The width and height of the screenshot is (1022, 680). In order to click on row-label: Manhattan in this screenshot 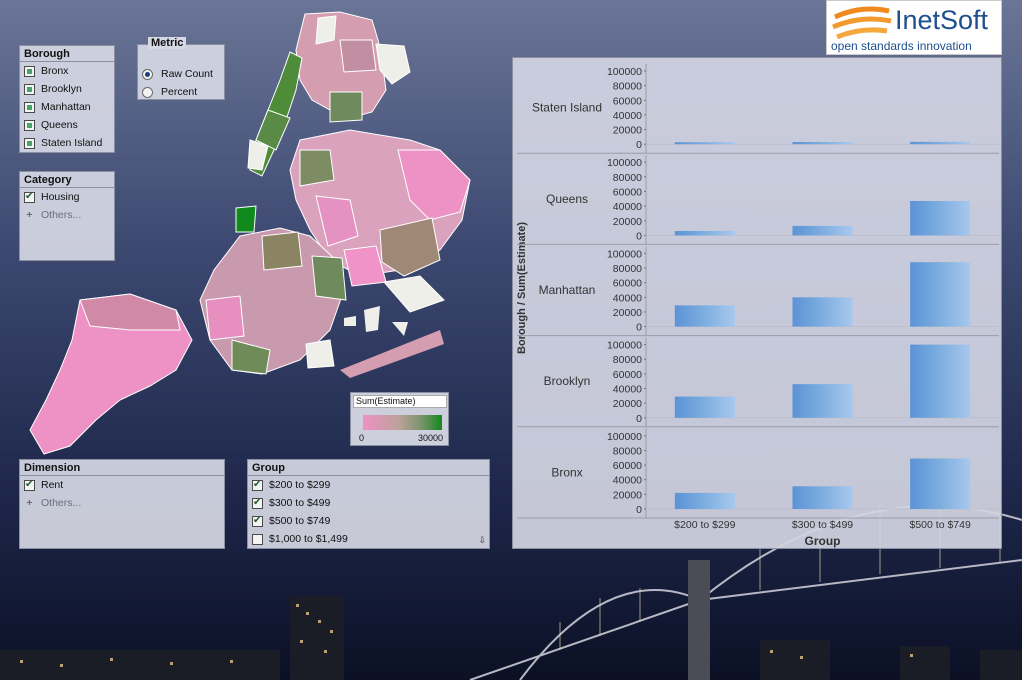, I will do `click(567, 290)`.